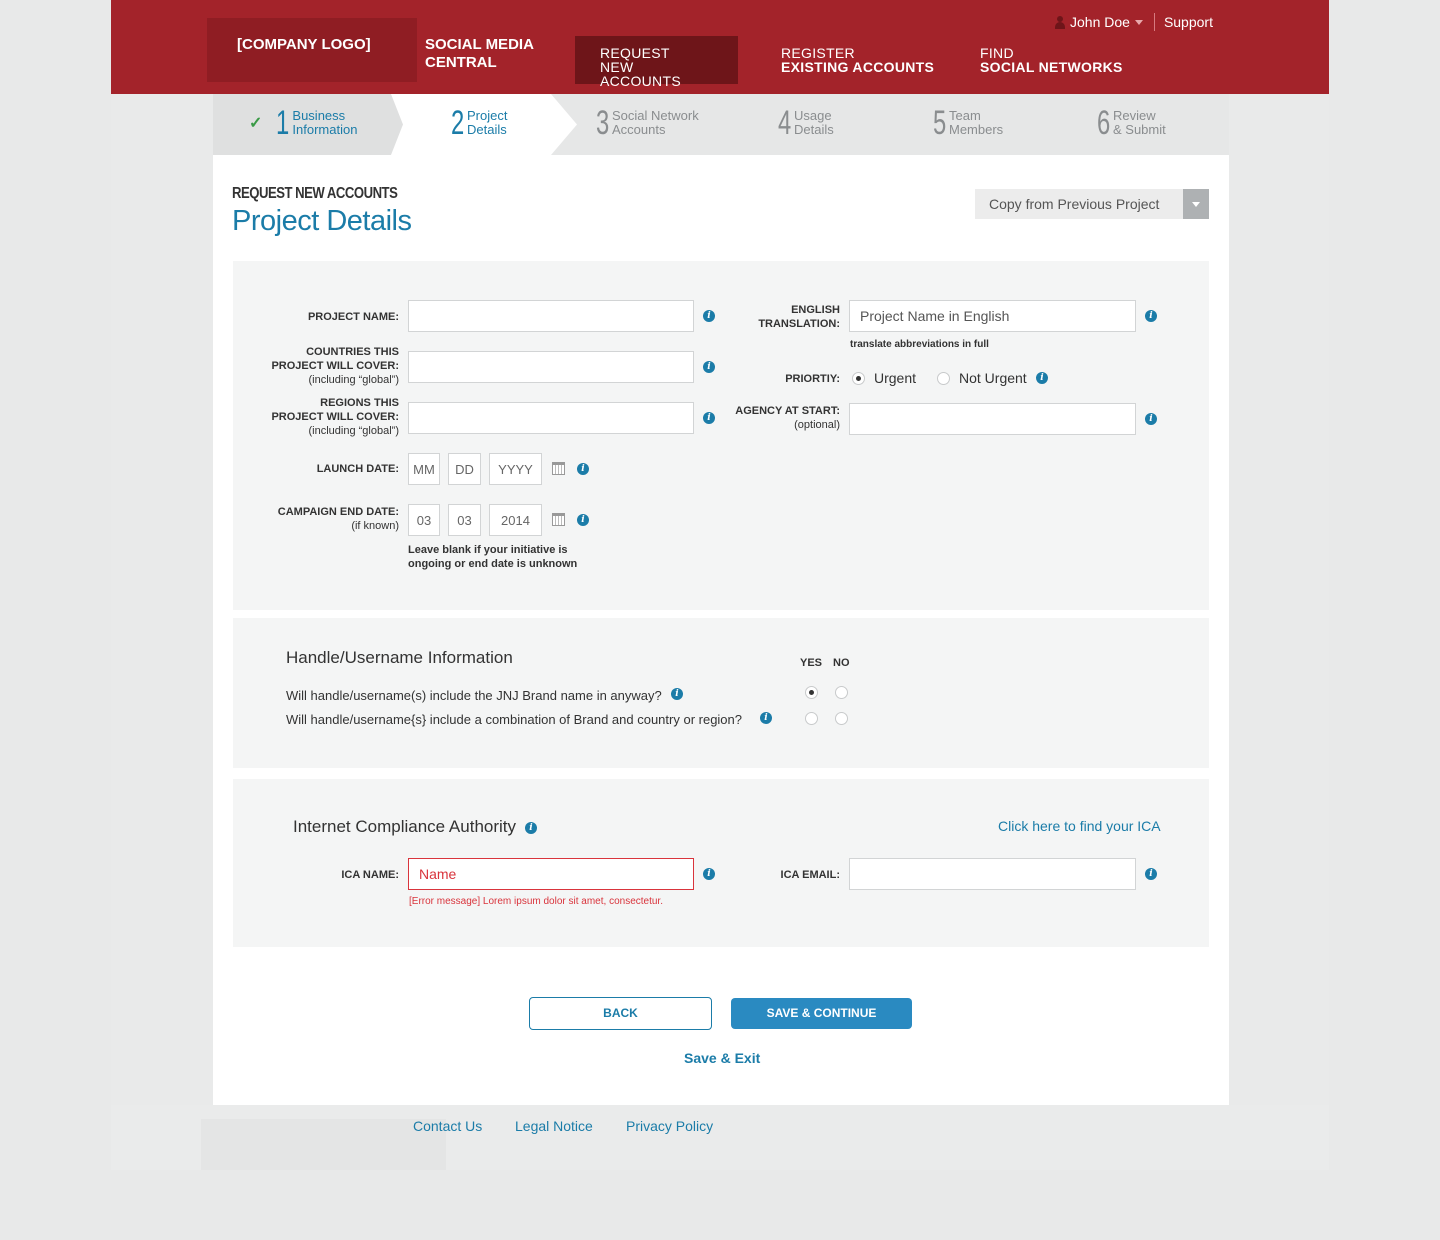  Describe the element at coordinates (919, 344) in the screenshot. I see `english-translation-helper: translate abbreviations in full` at that location.